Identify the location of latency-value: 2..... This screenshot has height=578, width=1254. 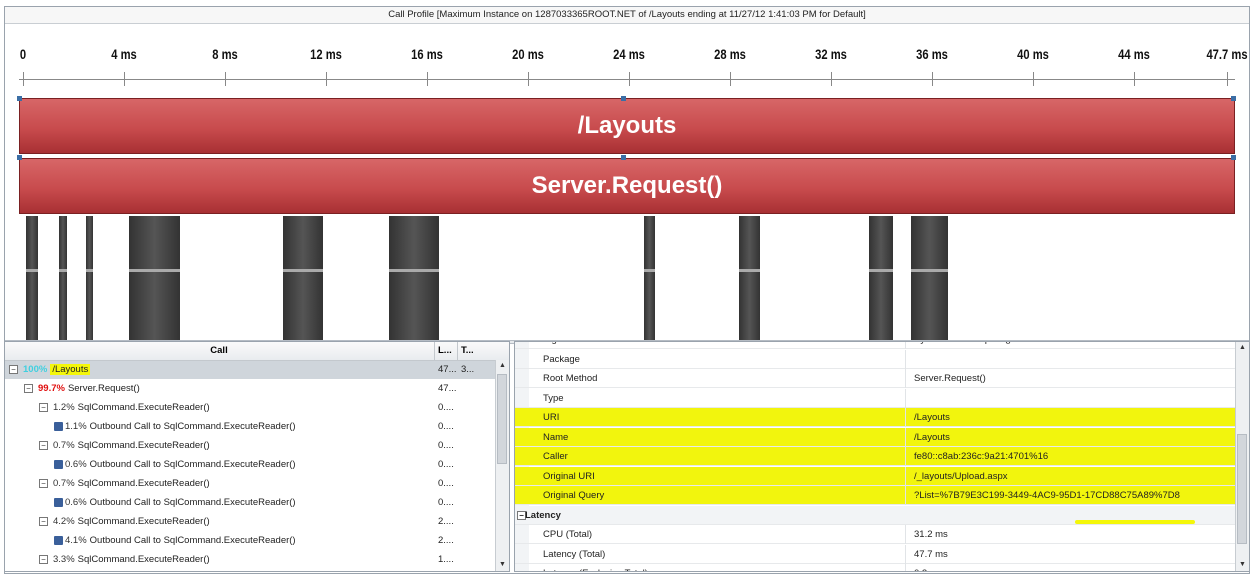
(446, 521).